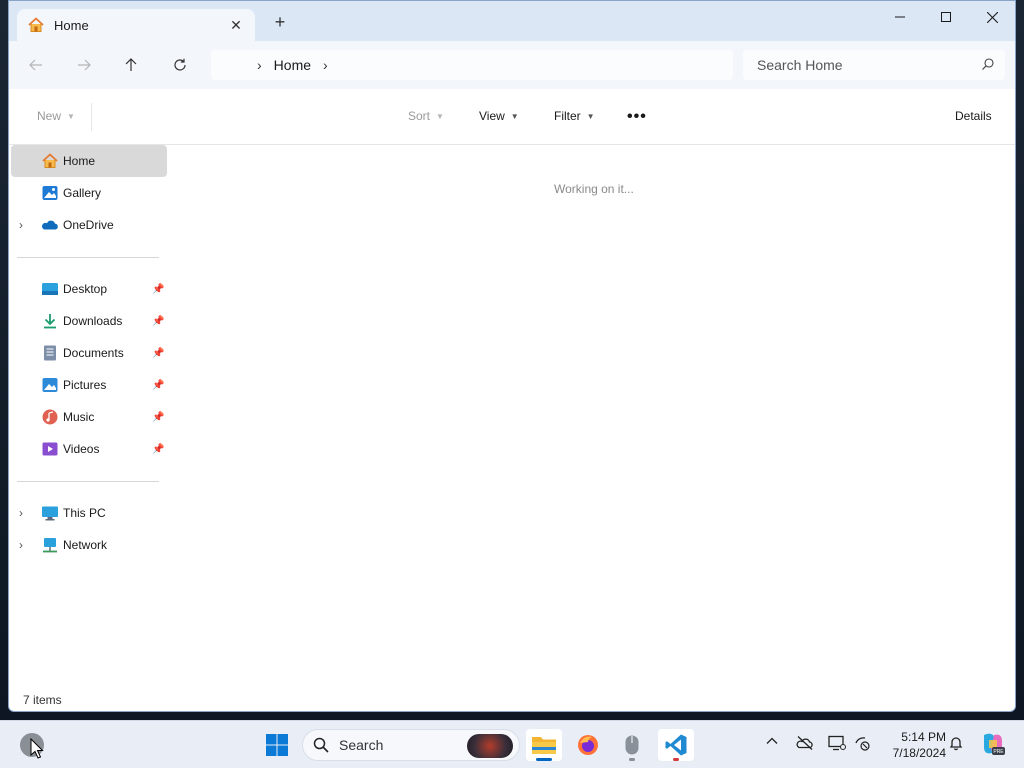  What do you see at coordinates (280, 22) in the screenshot?
I see `new-tab-button: +` at bounding box center [280, 22].